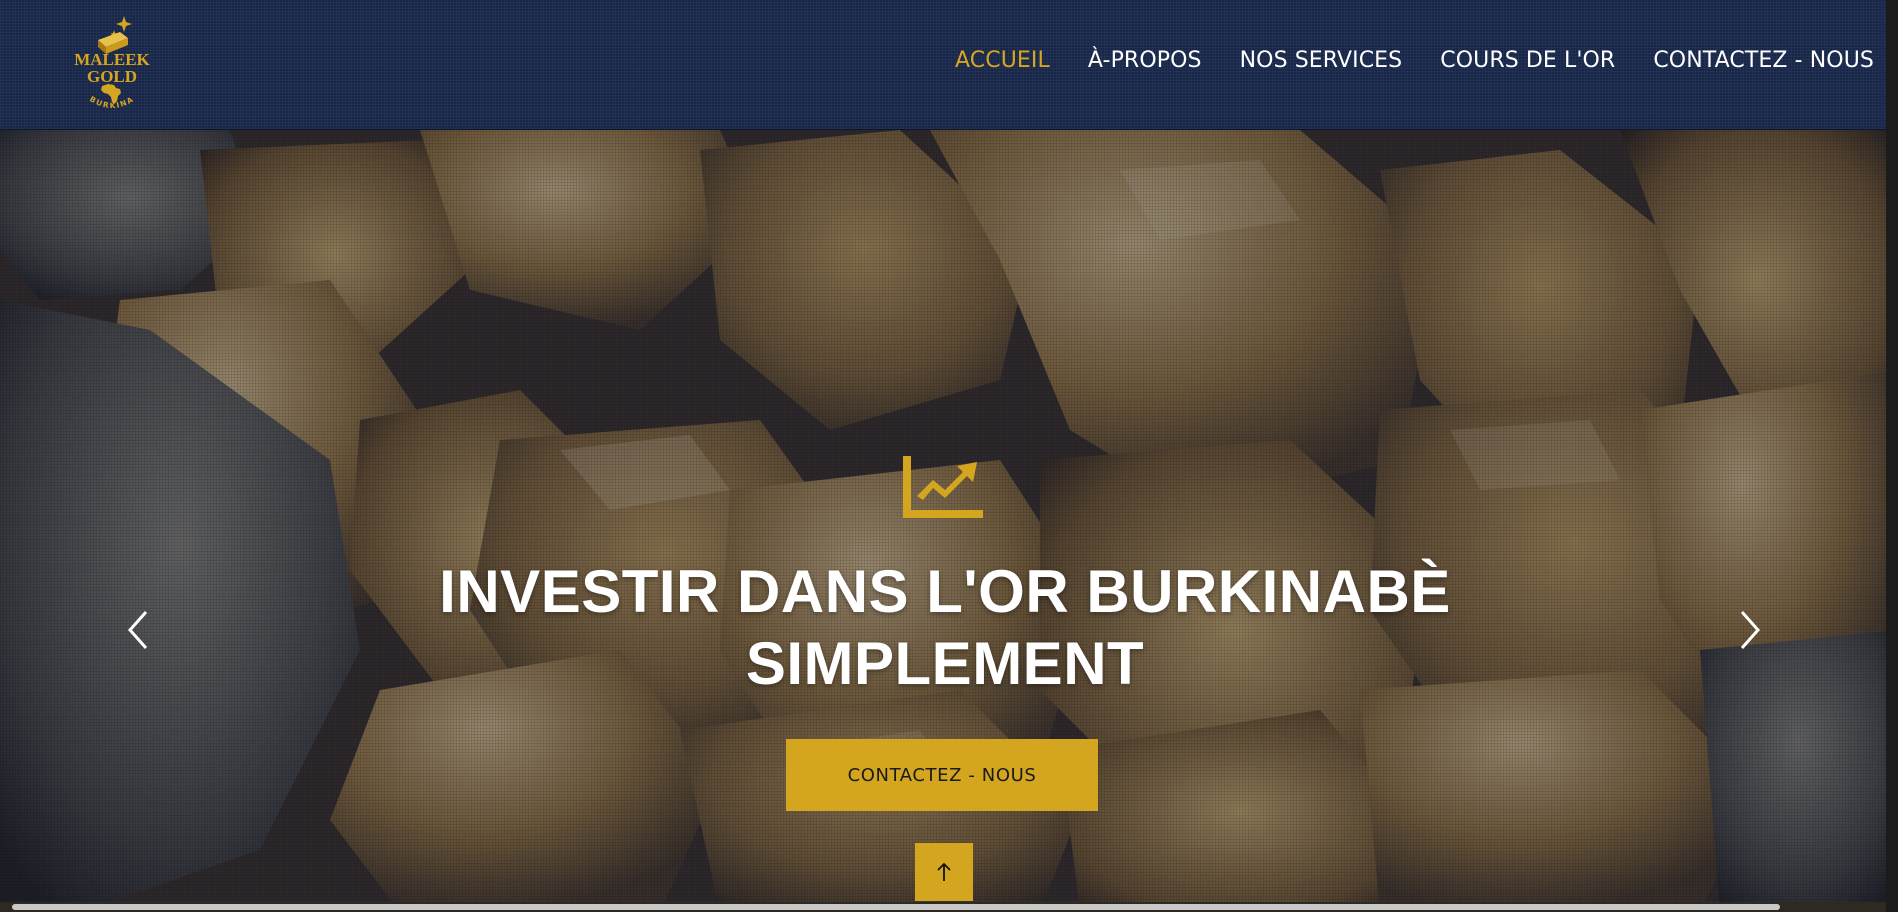 This screenshot has width=1898, height=912. What do you see at coordinates (1763, 60) in the screenshot?
I see `nav-item-contactez-nous: CONTACTEZ - NOUS` at bounding box center [1763, 60].